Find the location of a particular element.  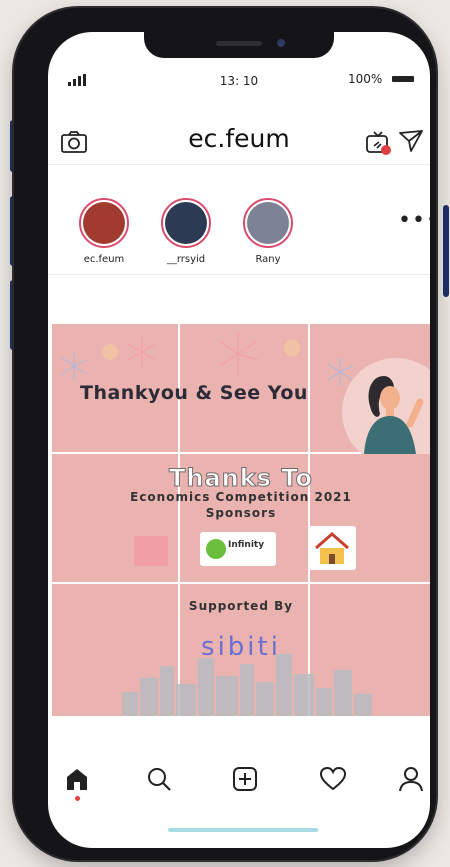

notch is located at coordinates (239, 45).